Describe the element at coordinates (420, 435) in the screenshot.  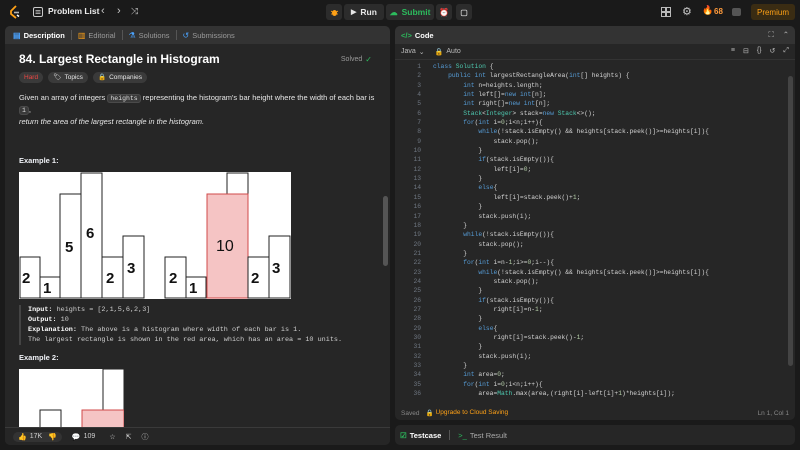
I see `tab-testcase: ☑ Testcase` at that location.